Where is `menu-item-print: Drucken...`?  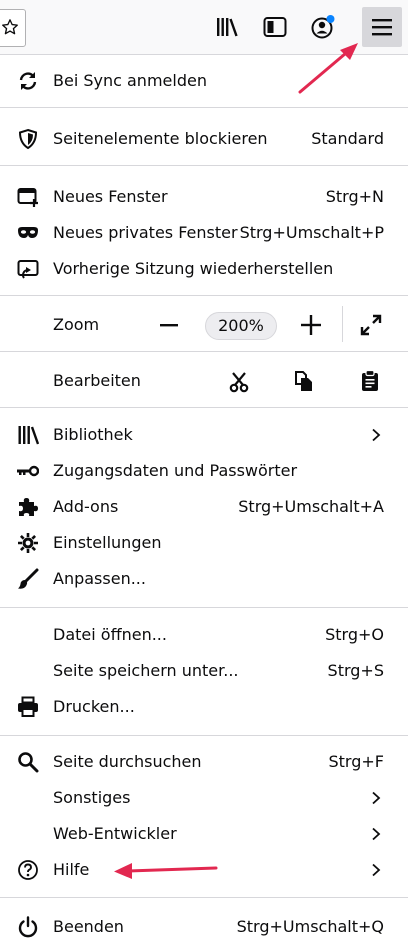
menu-item-print: Drucken... is located at coordinates (204, 707).